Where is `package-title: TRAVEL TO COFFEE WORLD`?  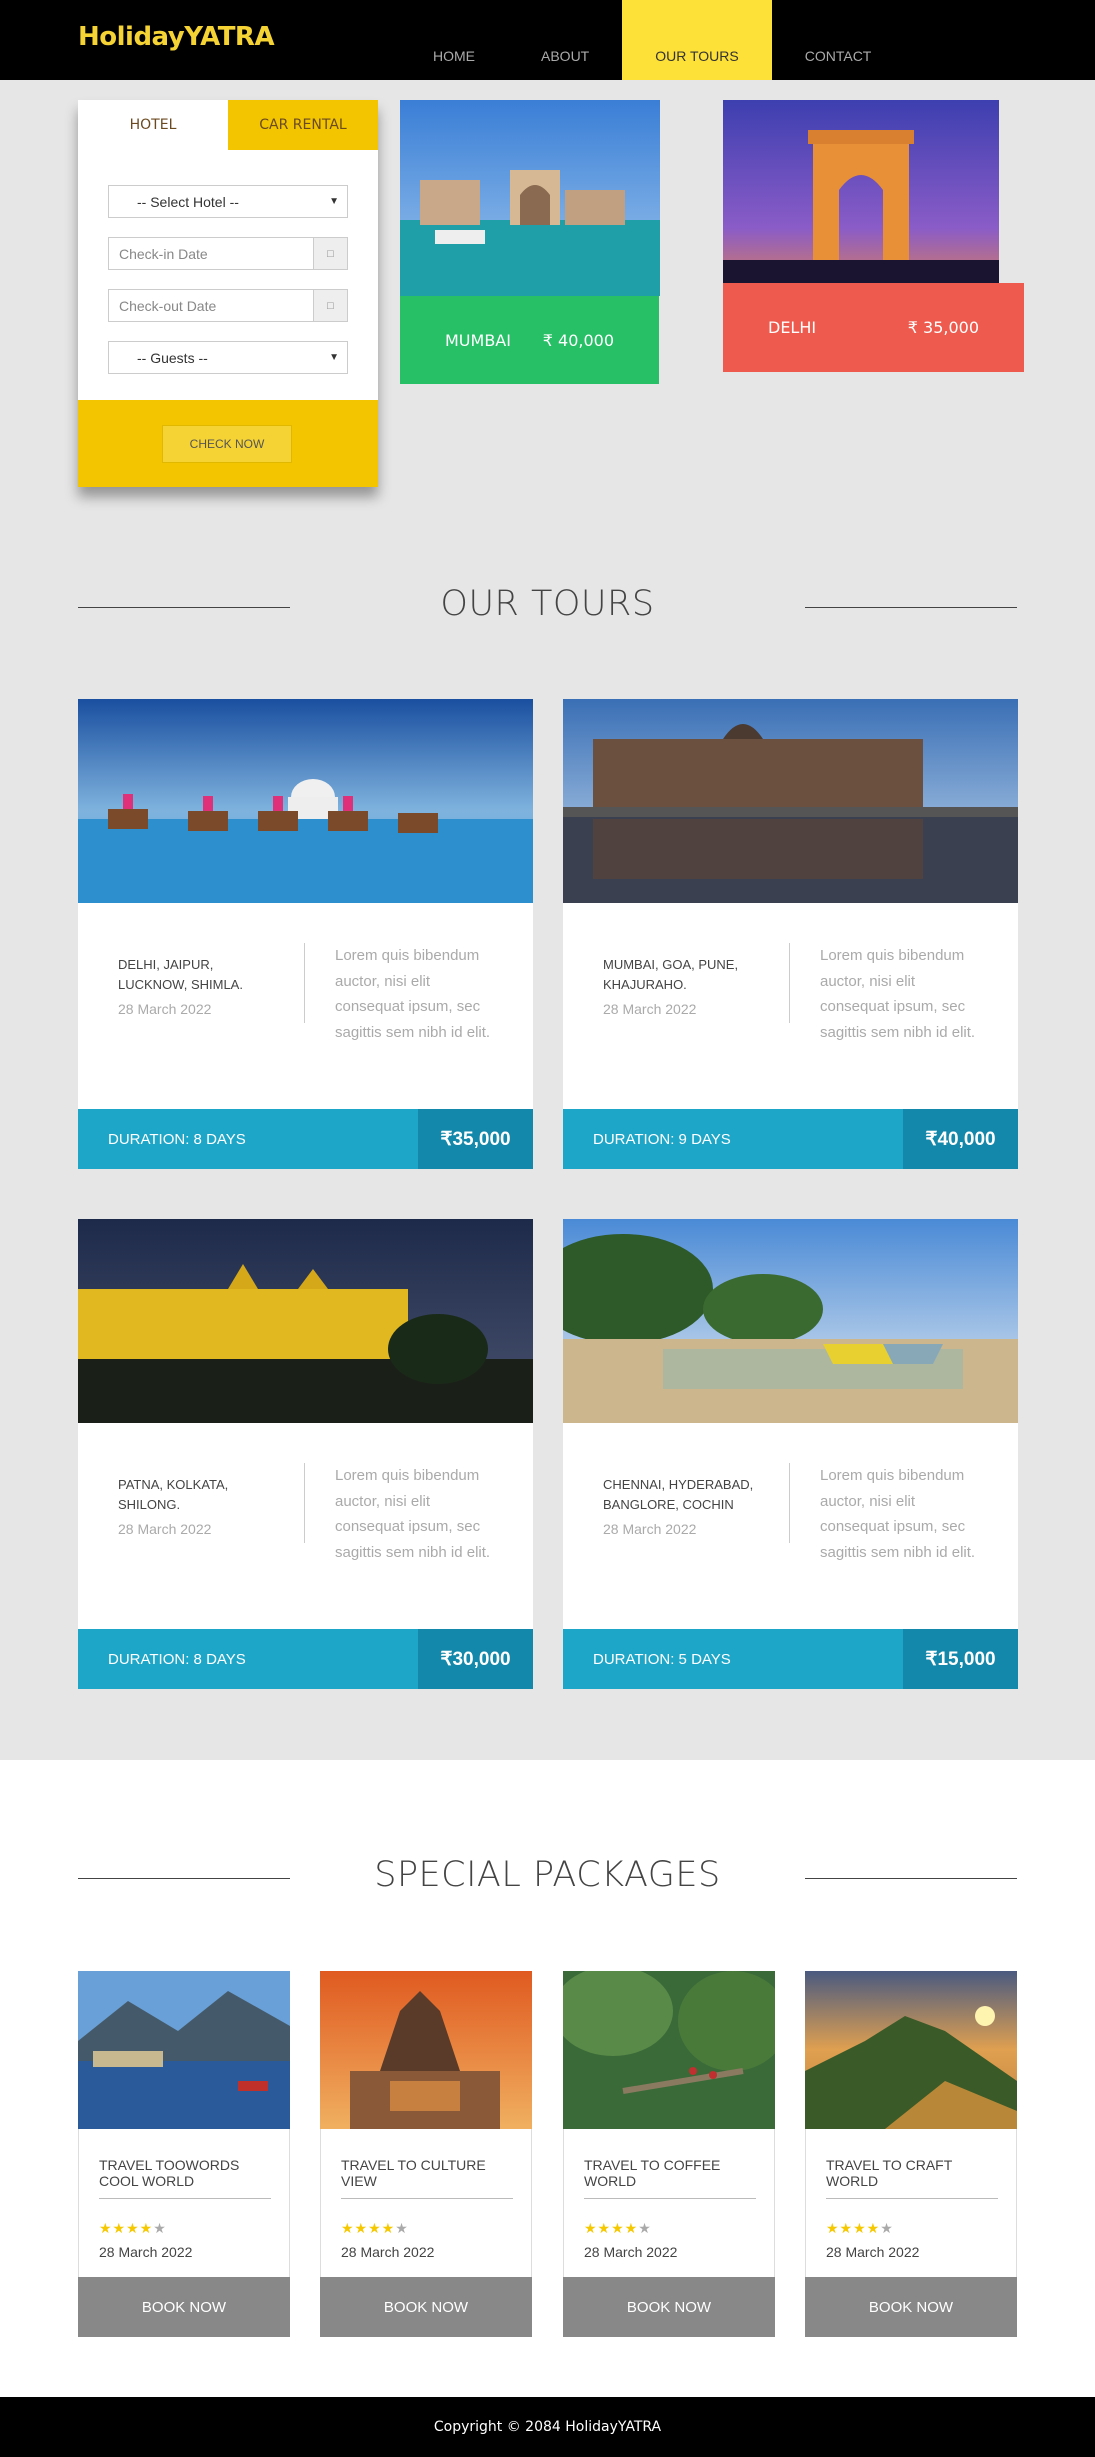 package-title: TRAVEL TO COFFEE WORLD is located at coordinates (652, 2173).